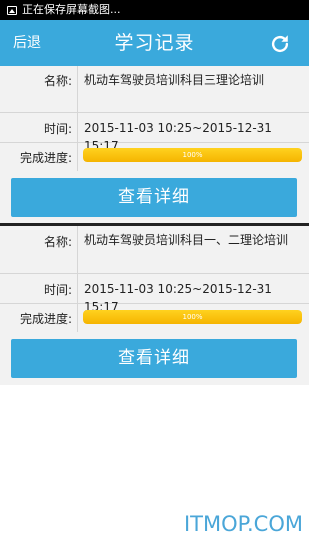 This screenshot has height=550, width=320. Describe the element at coordinates (280, 44) in the screenshot. I see `refresh-icon` at that location.